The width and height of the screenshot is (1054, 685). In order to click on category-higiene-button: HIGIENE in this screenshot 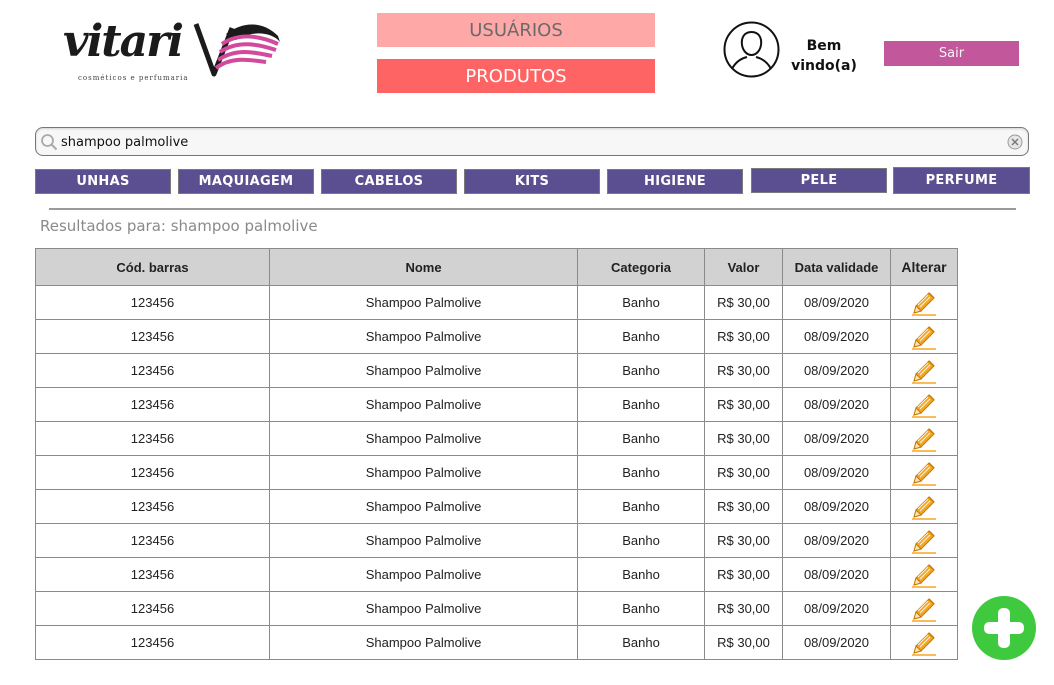, I will do `click(675, 181)`.